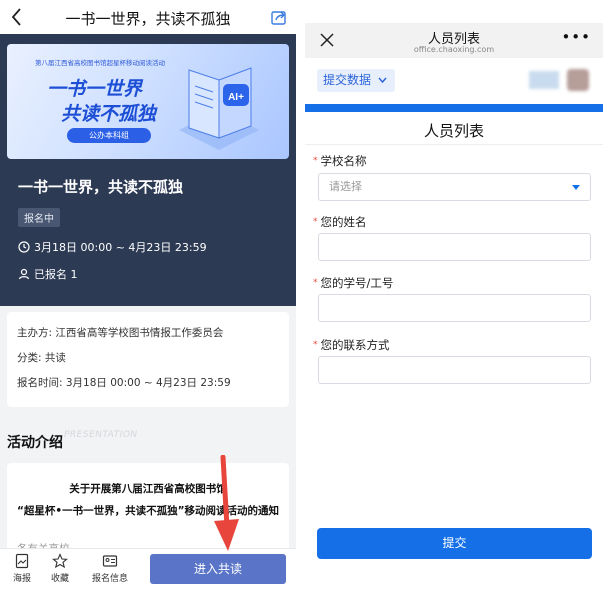 The height and width of the screenshot is (591, 603). I want to click on signup-count-row: 已报名 1, so click(48, 274).